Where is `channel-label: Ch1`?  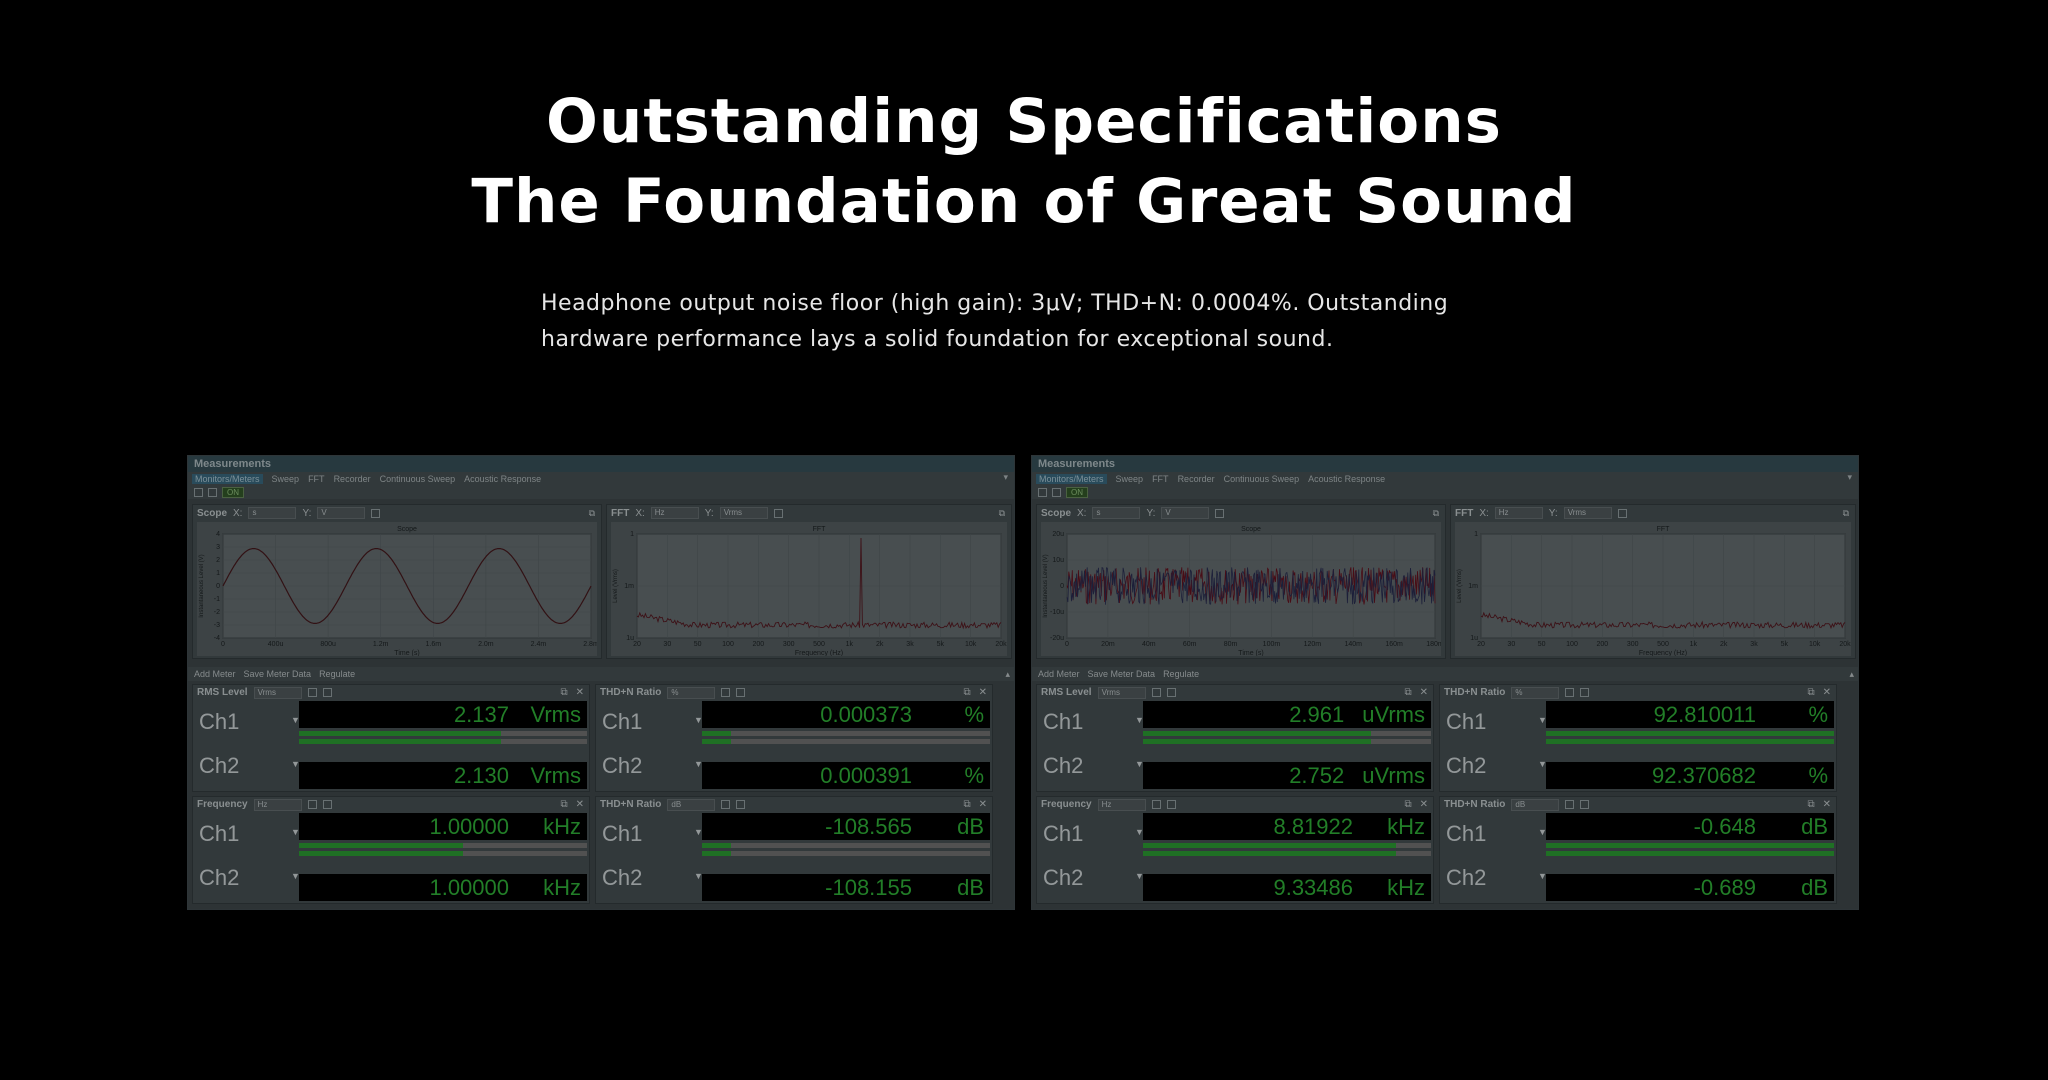
channel-label: Ch1 is located at coordinates (622, 721).